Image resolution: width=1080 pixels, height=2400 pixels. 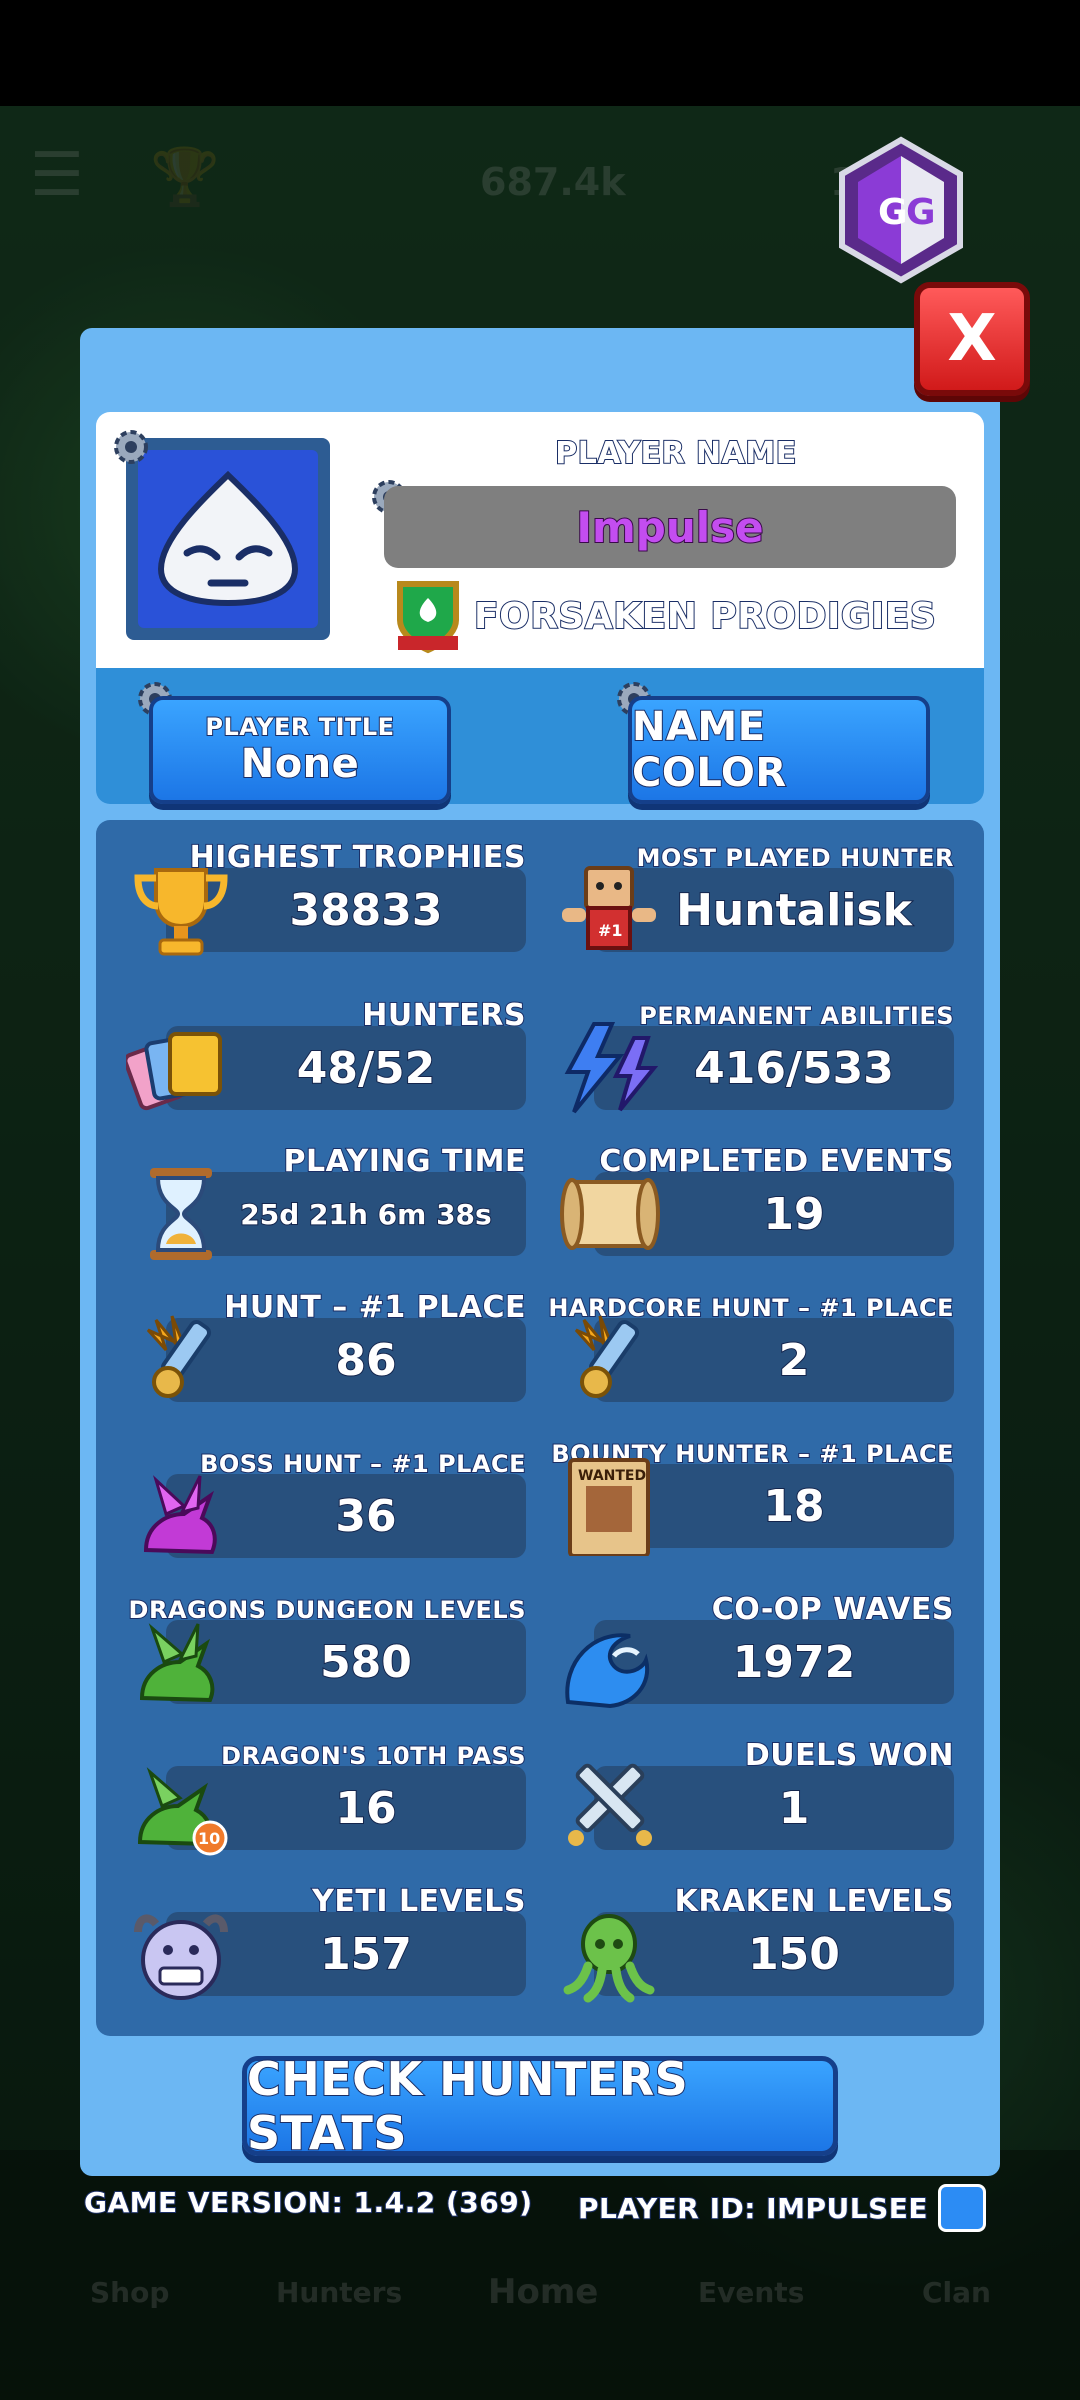 I want to click on close-button: X, so click(x=972, y=339).